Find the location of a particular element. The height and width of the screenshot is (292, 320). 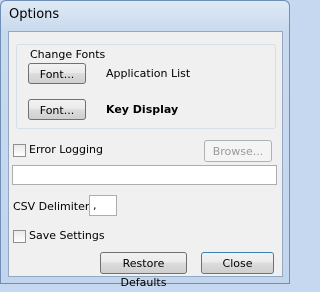

csv-delimiter-label: CSV Delimiter: is located at coordinates (53, 206).